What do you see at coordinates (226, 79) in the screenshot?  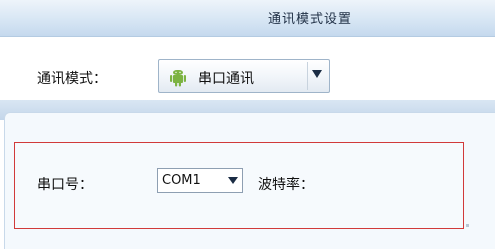 I see `comm-mode-value: 串口通讯` at bounding box center [226, 79].